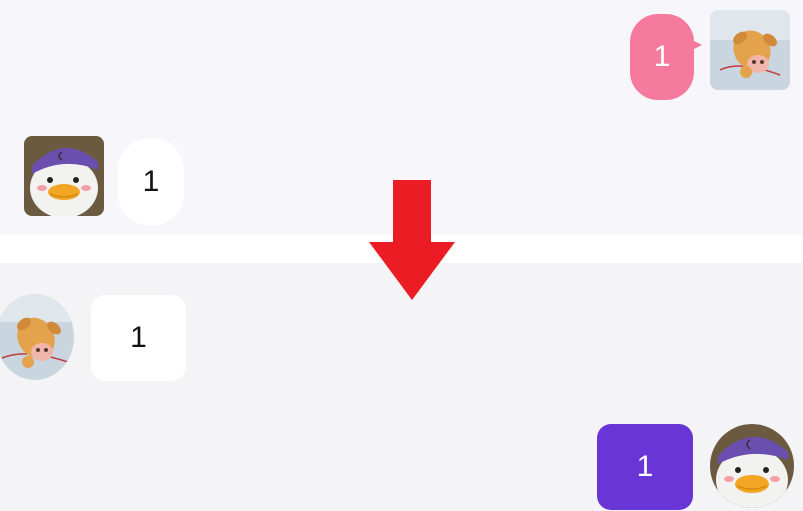  I want to click on down-arrow-icon, so click(412, 240).